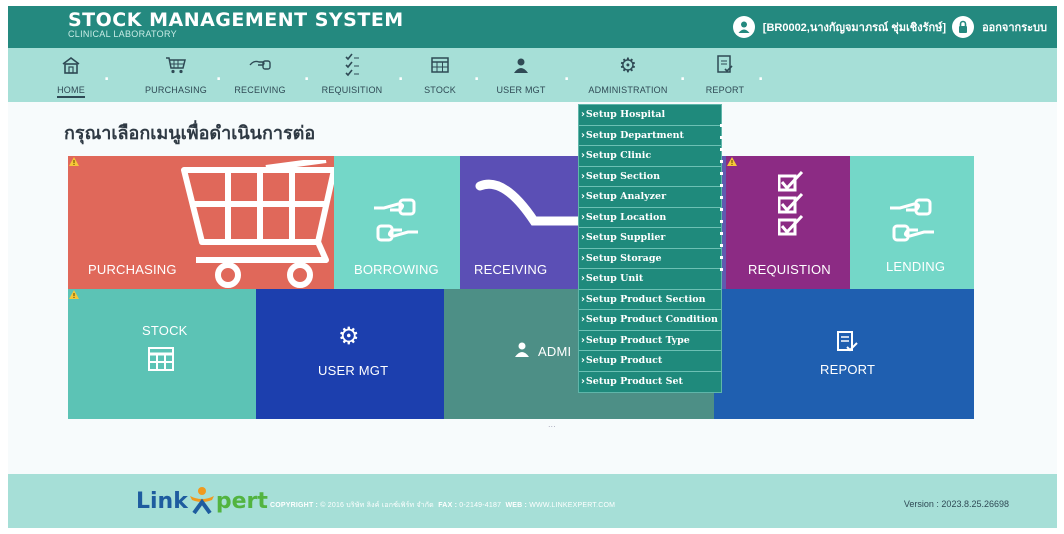 This screenshot has height=534, width=1064. I want to click on menu-item-setup-section: ›Setup Section, so click(650, 177).